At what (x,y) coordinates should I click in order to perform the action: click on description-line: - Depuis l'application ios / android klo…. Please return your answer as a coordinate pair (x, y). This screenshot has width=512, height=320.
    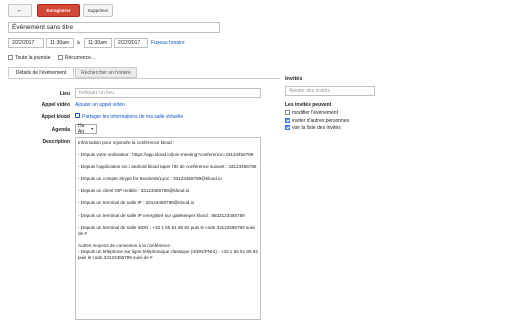
    Looking at the image, I should click on (167, 167).